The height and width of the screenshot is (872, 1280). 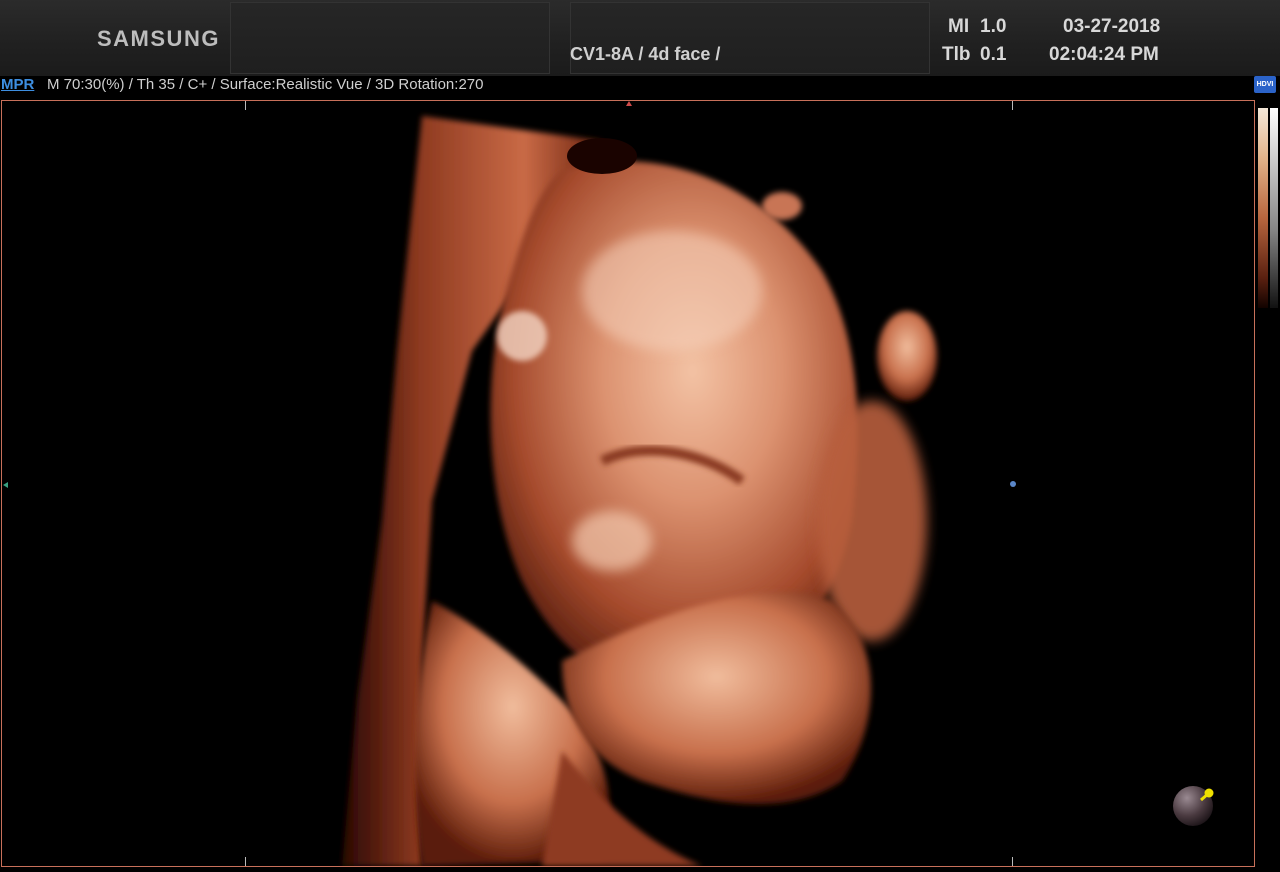 I want to click on color-map-bar, so click(x=1263, y=208).